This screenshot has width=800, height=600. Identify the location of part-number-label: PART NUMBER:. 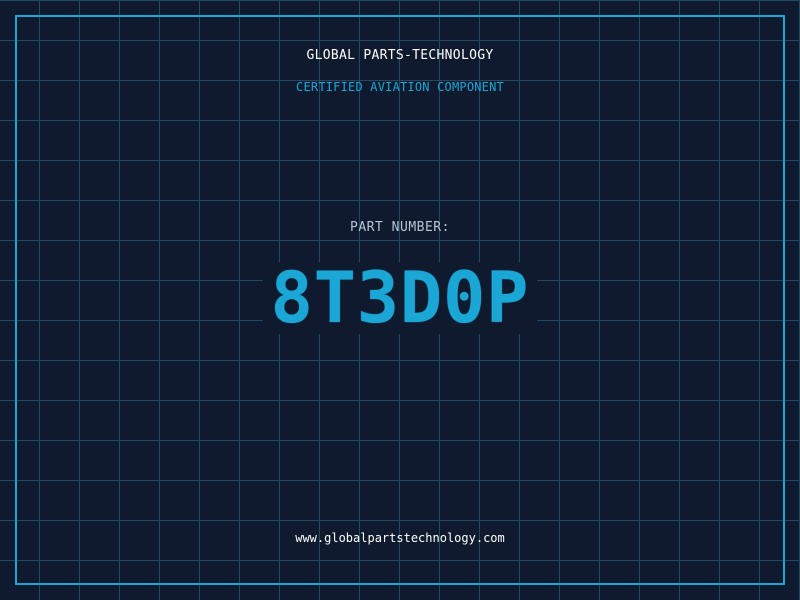
(400, 227).